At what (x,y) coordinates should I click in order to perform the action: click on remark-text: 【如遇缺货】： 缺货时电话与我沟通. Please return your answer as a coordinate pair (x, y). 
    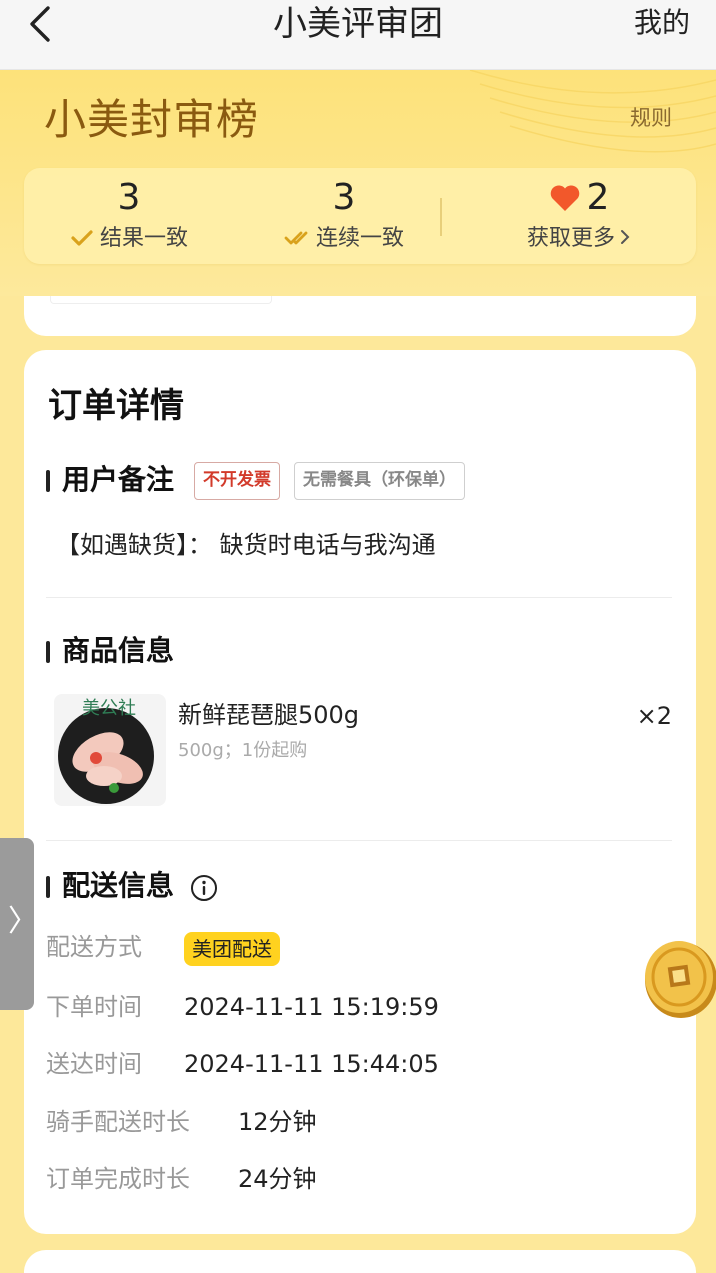
    Looking at the image, I should click on (246, 545).